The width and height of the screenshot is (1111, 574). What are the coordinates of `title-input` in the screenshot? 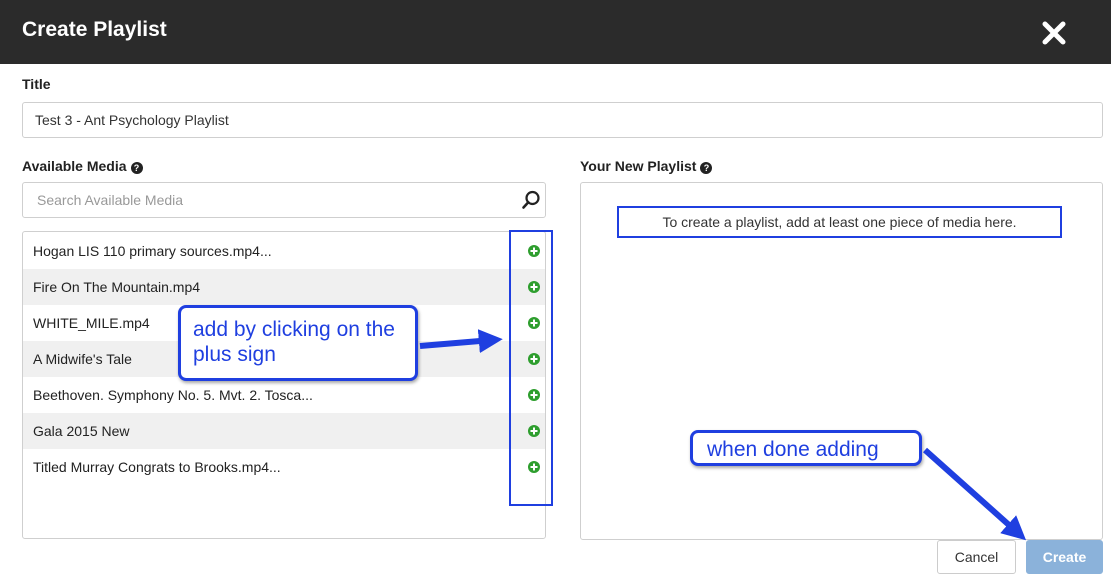 It's located at (562, 120).